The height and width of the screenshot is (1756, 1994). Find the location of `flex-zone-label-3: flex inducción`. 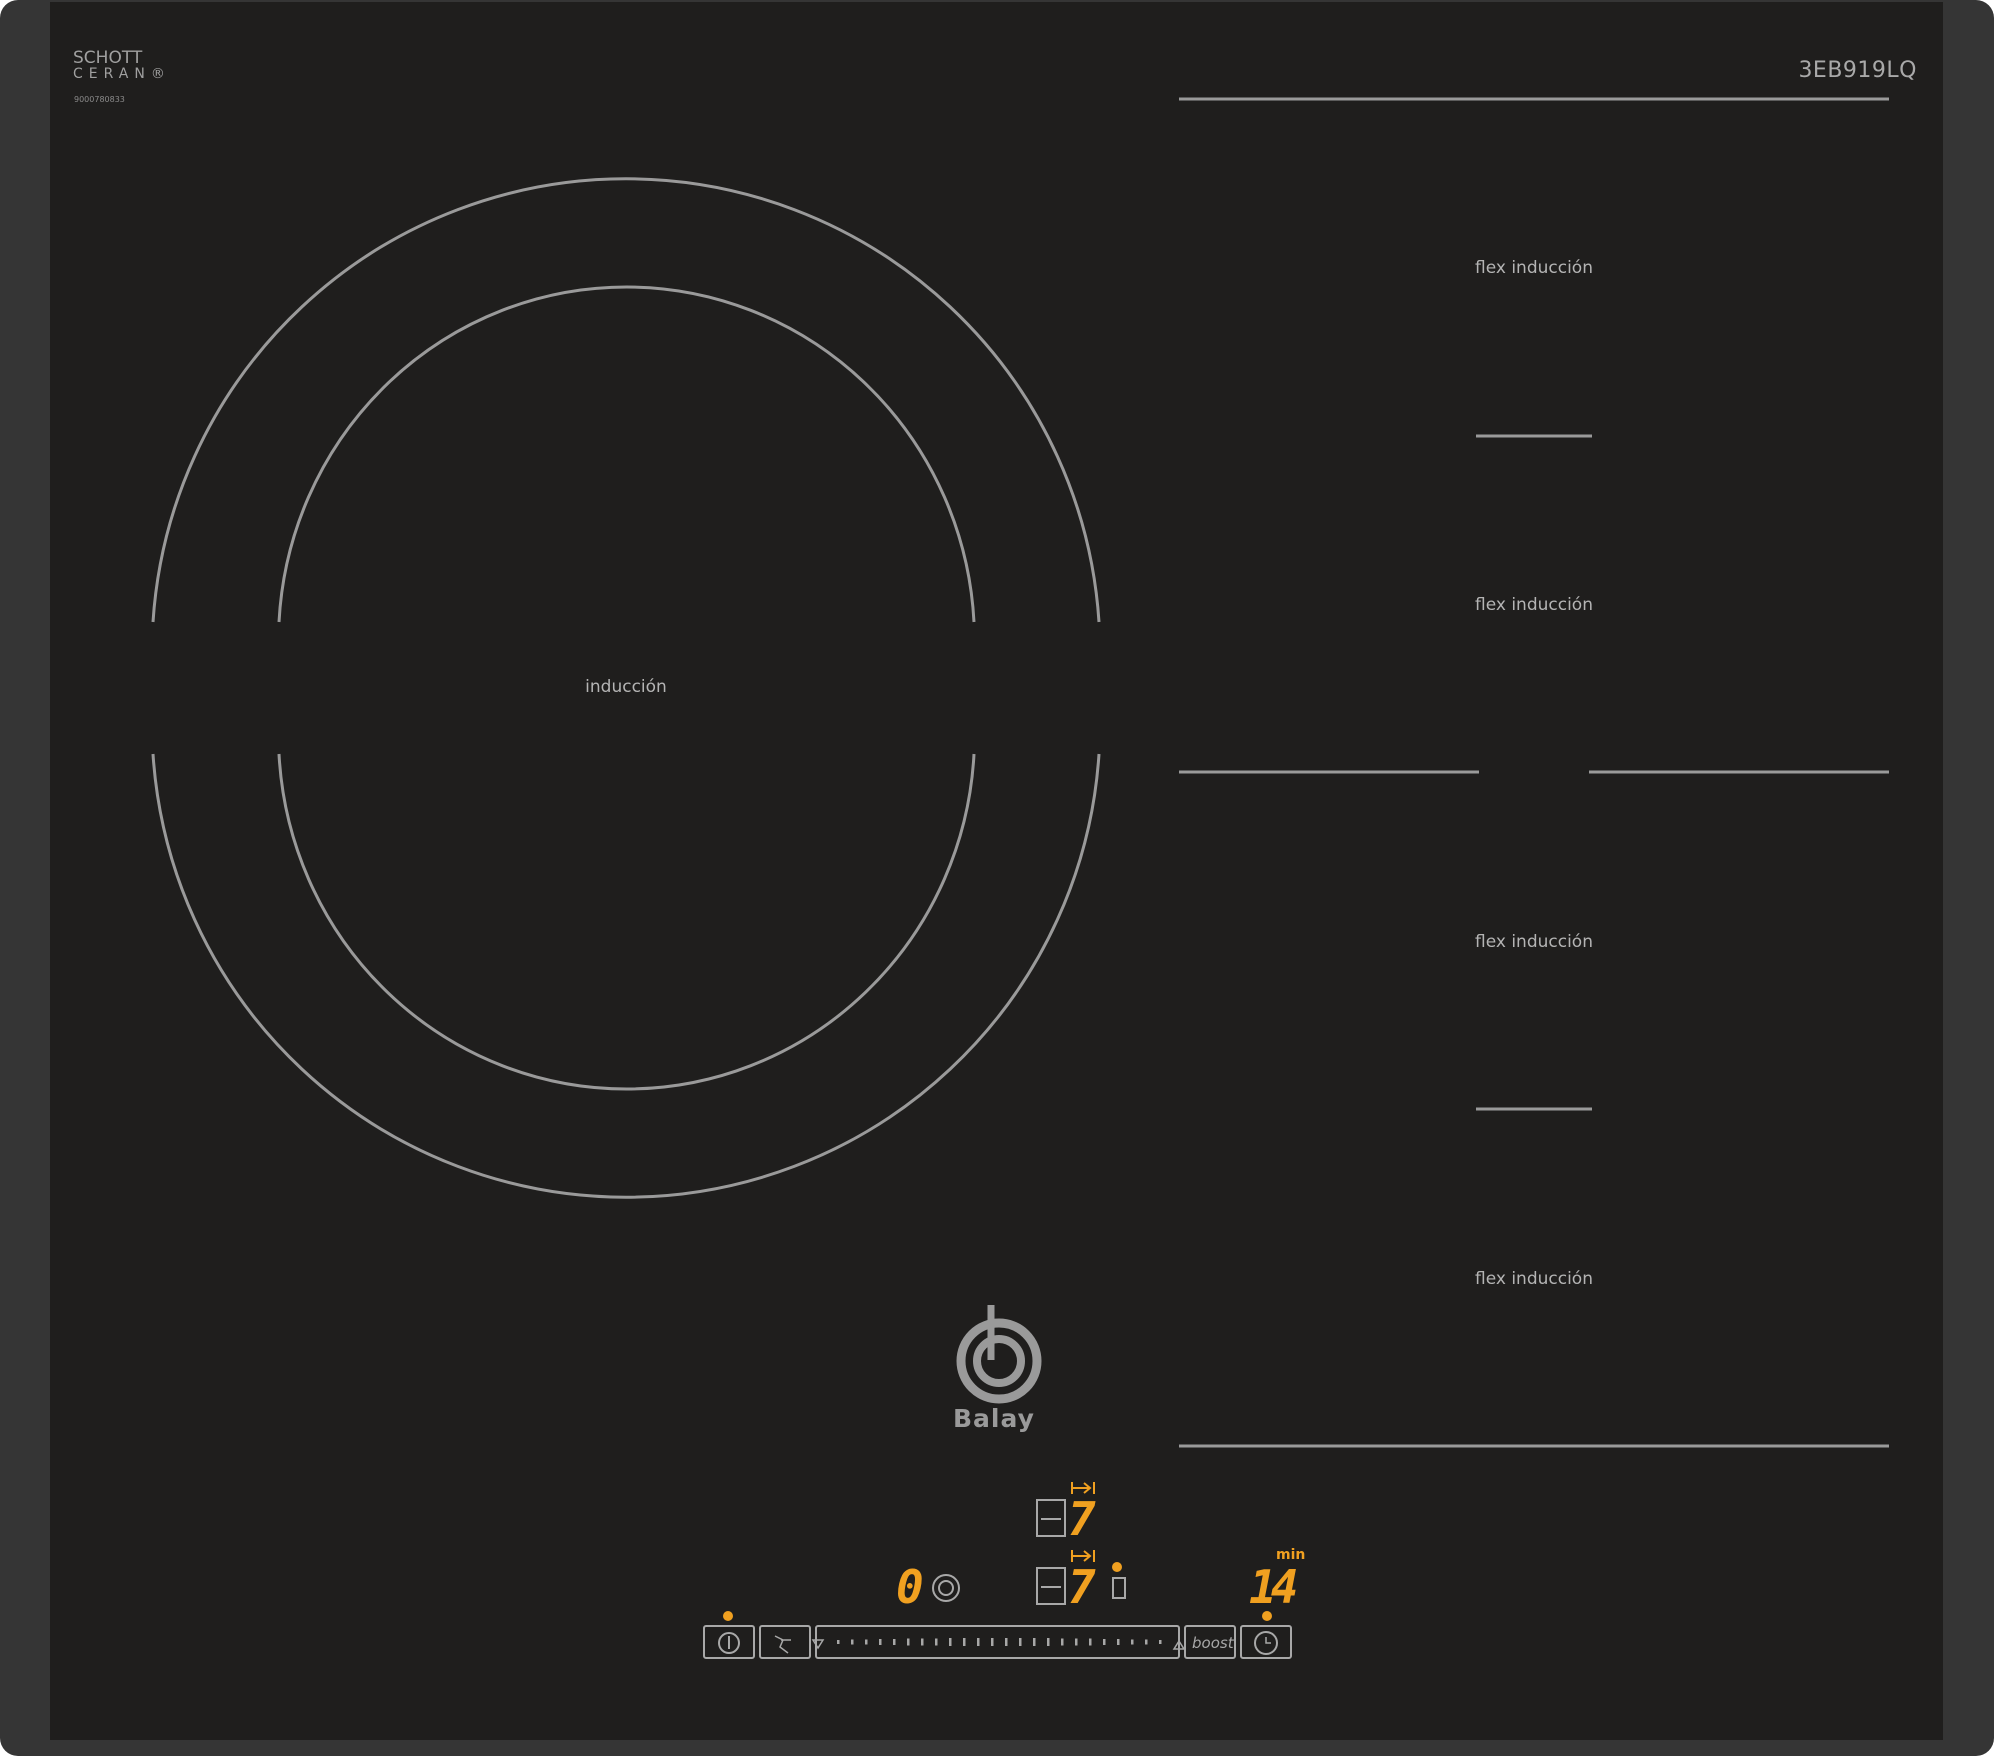

flex-zone-label-3: flex inducción is located at coordinates (1534, 942).